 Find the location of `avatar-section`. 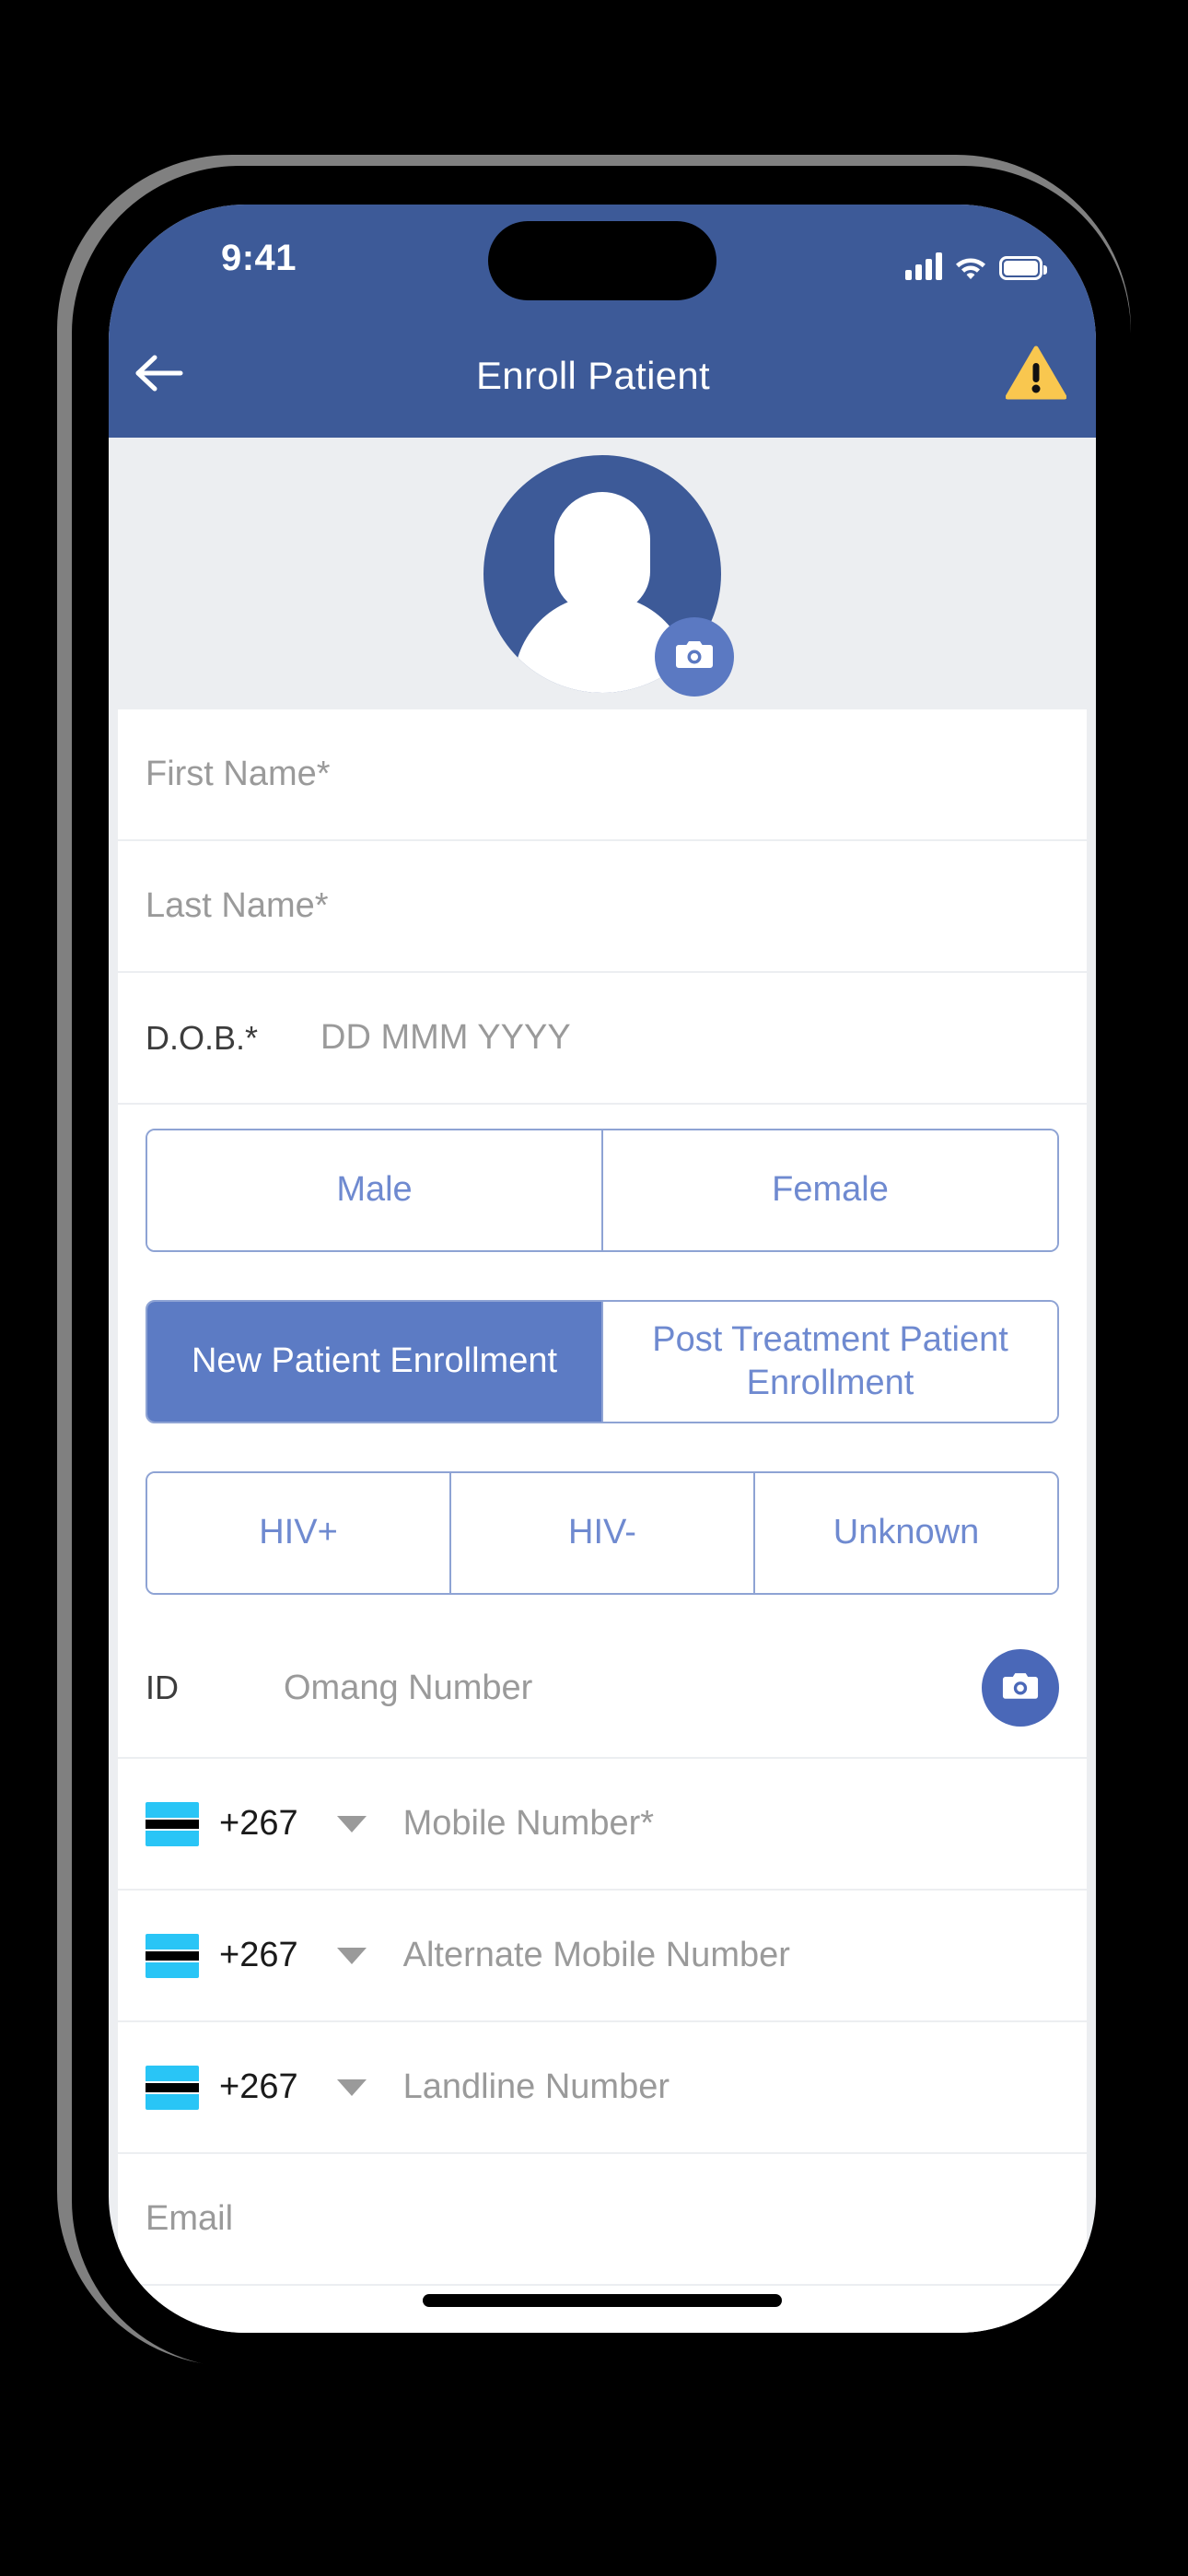

avatar-section is located at coordinates (602, 573).